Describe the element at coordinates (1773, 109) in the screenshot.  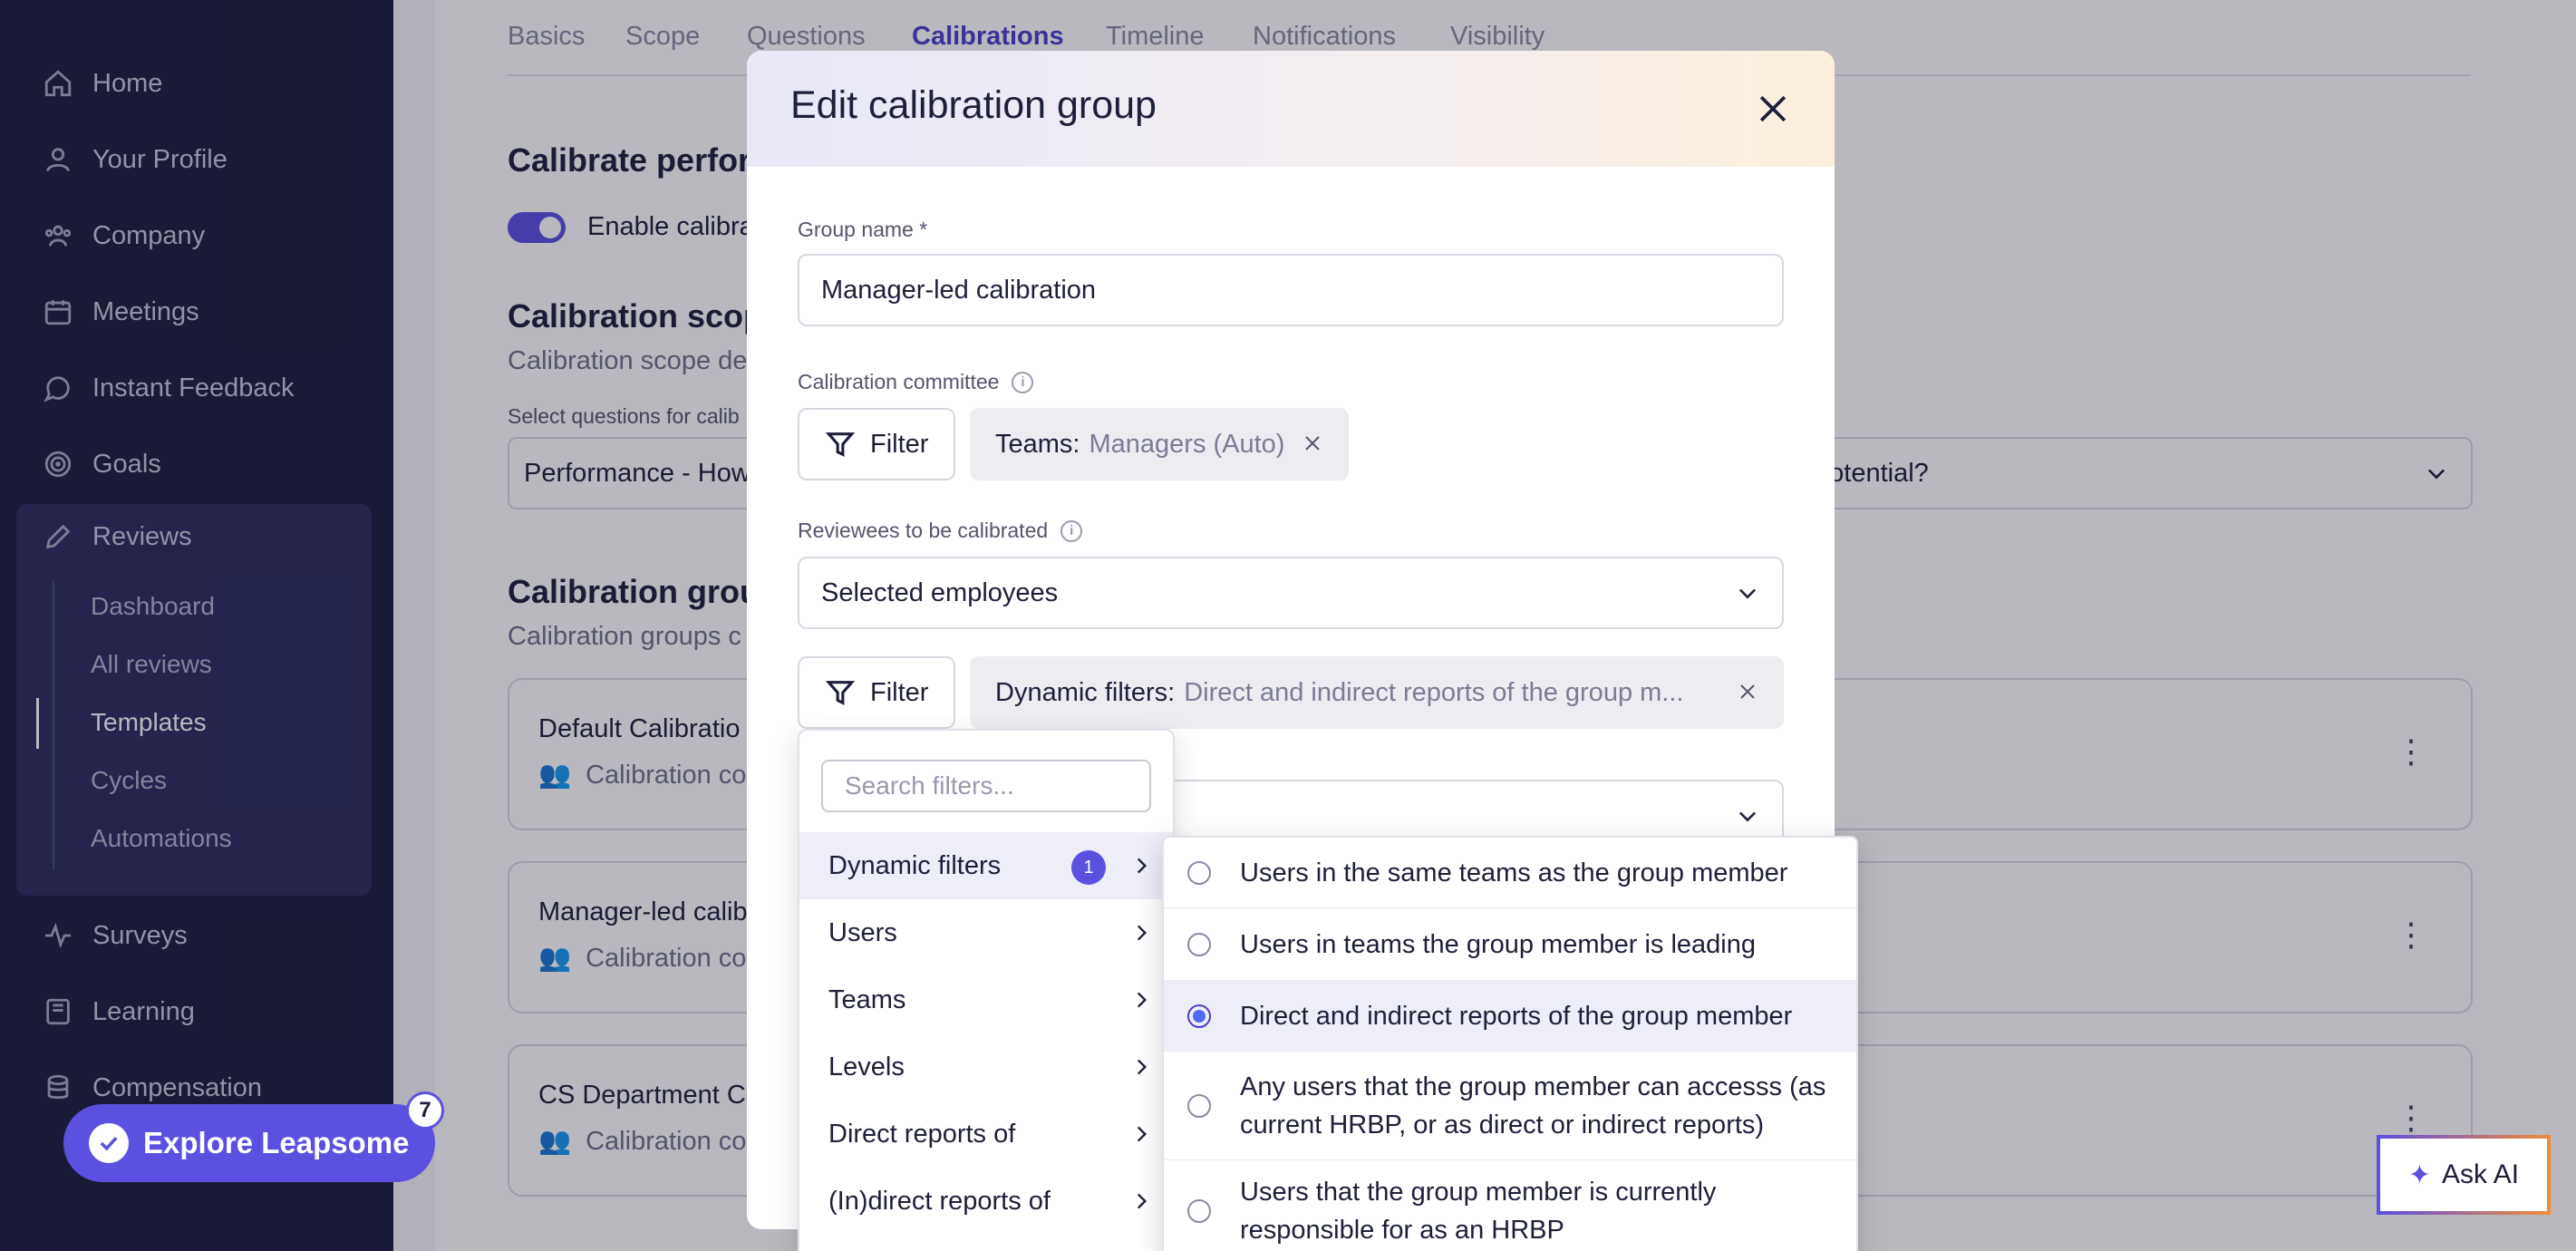
I see `close-icon` at that location.